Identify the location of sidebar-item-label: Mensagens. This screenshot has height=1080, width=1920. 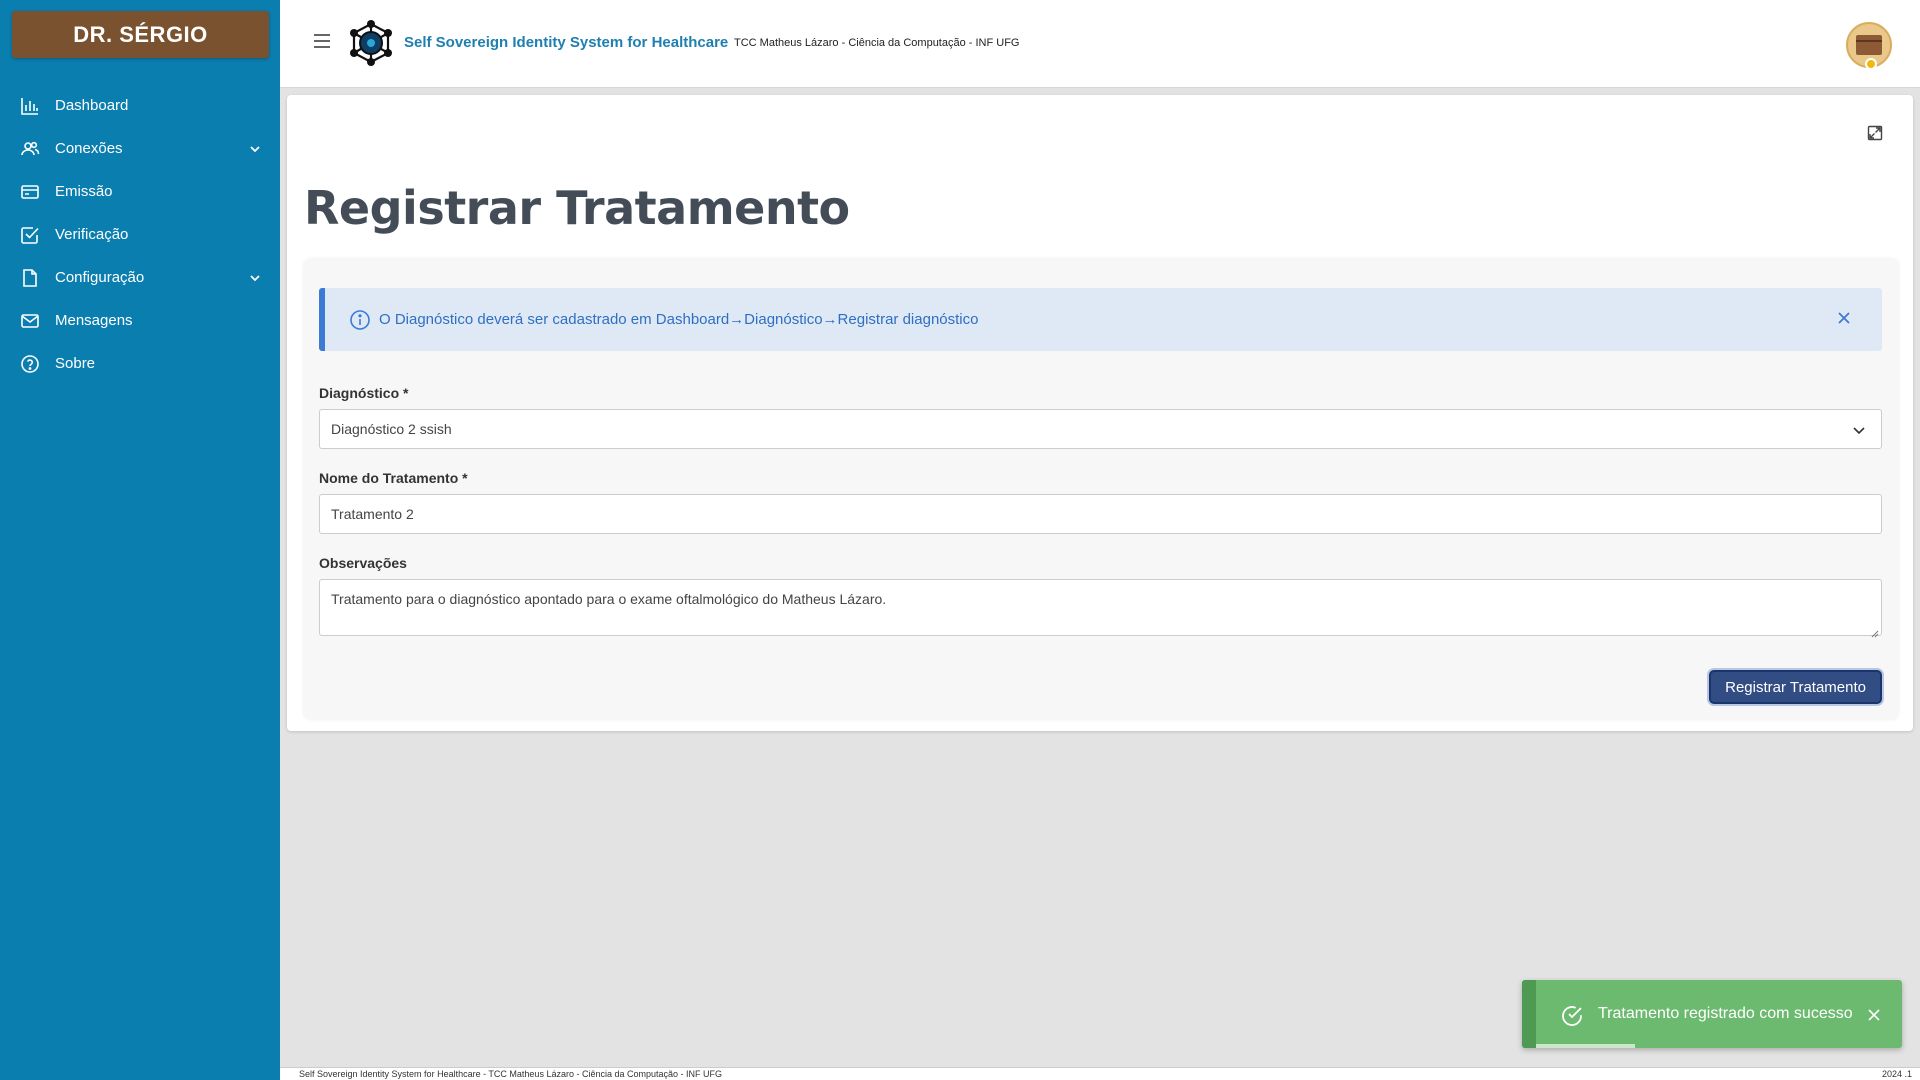
(94, 320).